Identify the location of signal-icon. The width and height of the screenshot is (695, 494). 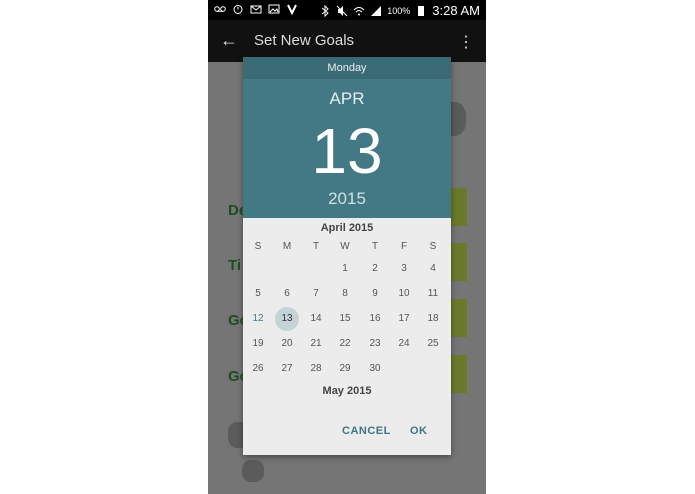
(376, 10).